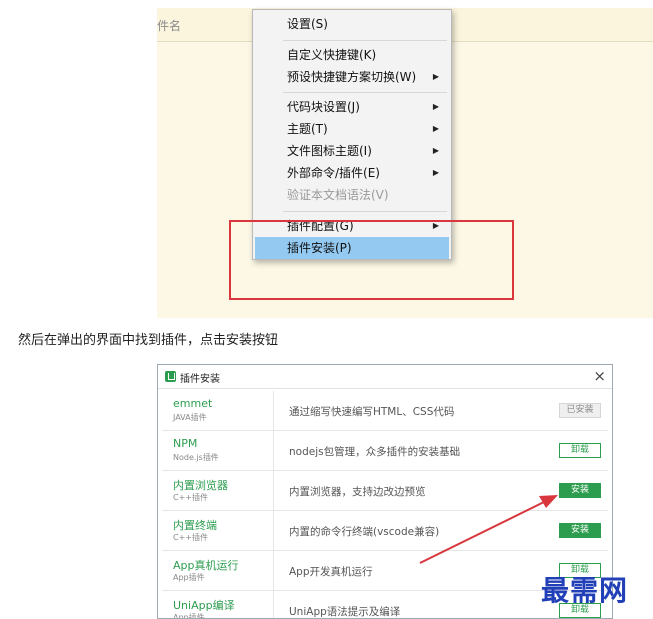 The width and height of the screenshot is (653, 619). What do you see at coordinates (483, 532) in the screenshot?
I see `arrow-shaft` at bounding box center [483, 532].